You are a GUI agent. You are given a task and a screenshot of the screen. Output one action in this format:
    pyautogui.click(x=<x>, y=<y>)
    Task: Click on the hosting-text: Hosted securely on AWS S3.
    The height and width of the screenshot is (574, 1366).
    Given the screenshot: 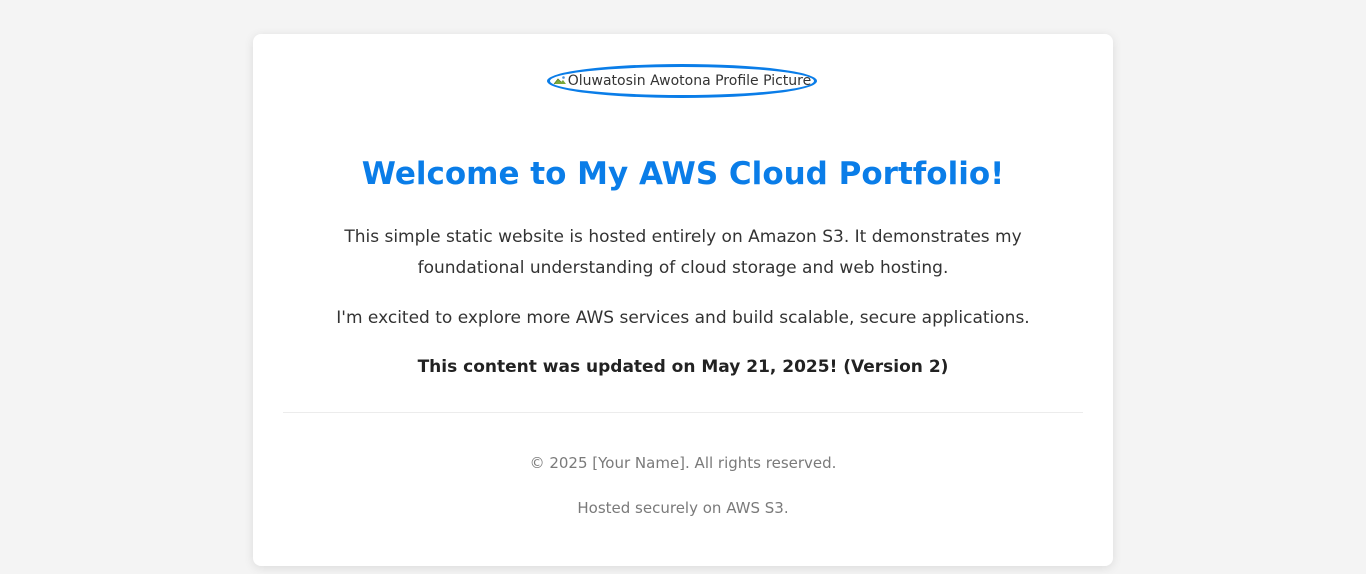 What is the action you would take?
    pyautogui.click(x=683, y=508)
    